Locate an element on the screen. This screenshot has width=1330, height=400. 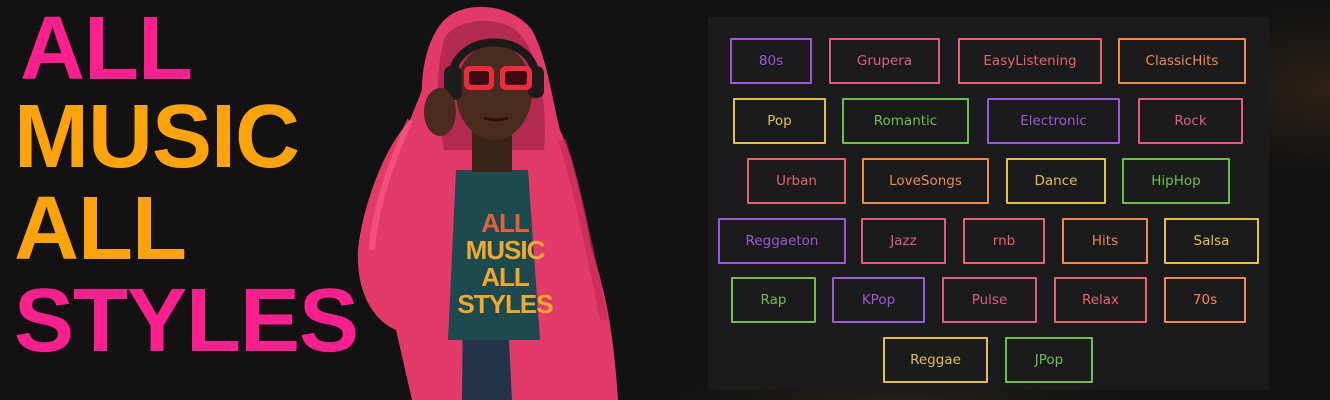
shirt-print: ALL MUSIC ALL STYLES is located at coordinates (505, 264).